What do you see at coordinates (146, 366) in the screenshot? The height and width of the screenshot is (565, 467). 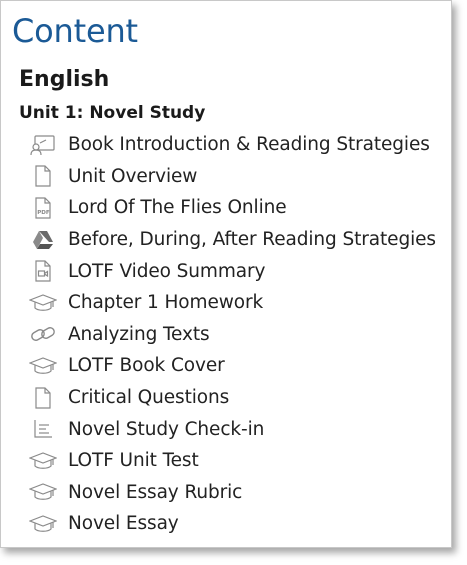 I see `item-label: LOTF Book Cover` at bounding box center [146, 366].